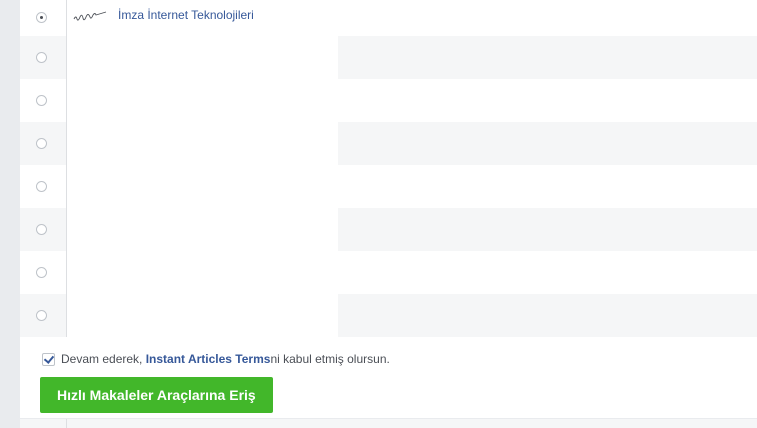 This screenshot has height=428, width=757. I want to click on left-gutter, so click(10, 214).